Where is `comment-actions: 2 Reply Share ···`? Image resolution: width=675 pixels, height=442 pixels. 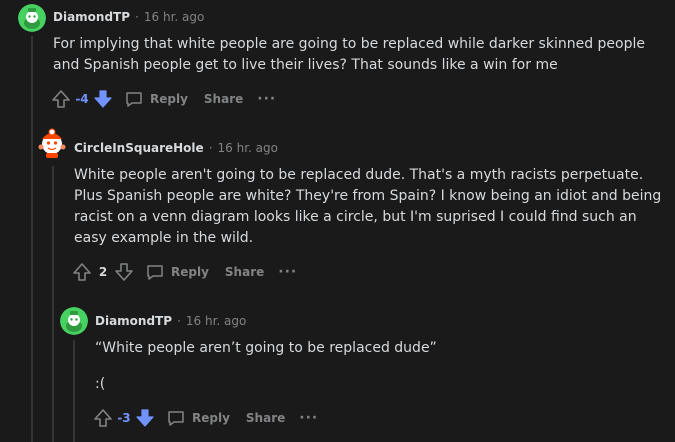
comment-actions: 2 Reply Share ··· is located at coordinates (184, 272).